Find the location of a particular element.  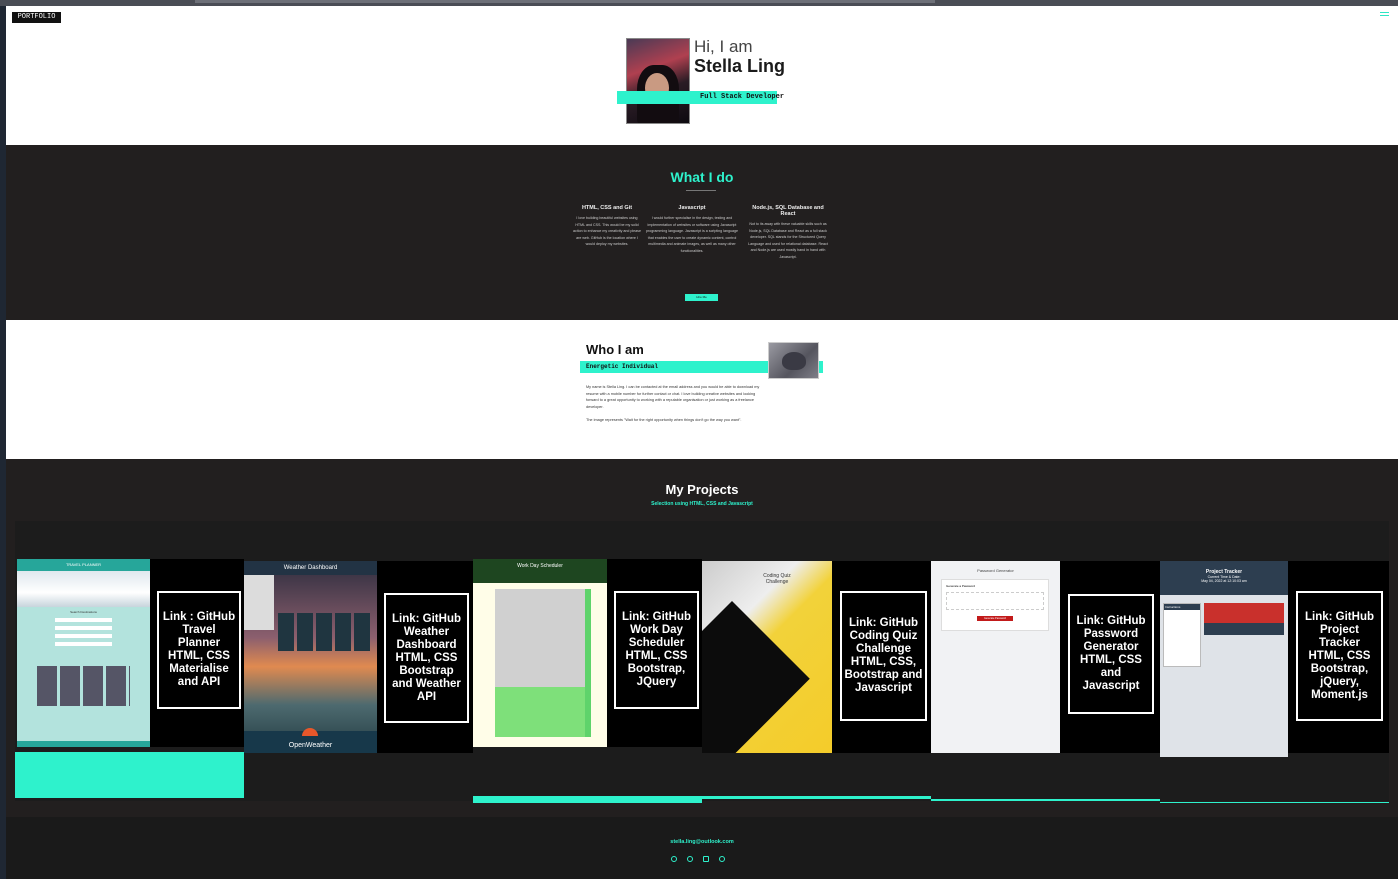

section-title: My Projects is located at coordinates (702, 489).